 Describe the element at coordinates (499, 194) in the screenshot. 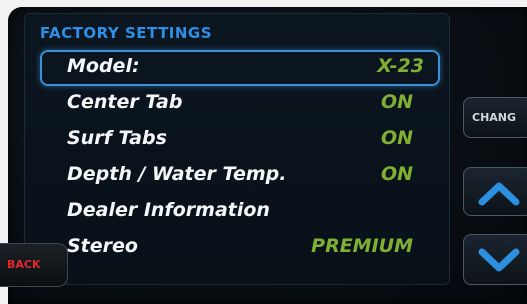

I see `chevron-up-icon` at that location.